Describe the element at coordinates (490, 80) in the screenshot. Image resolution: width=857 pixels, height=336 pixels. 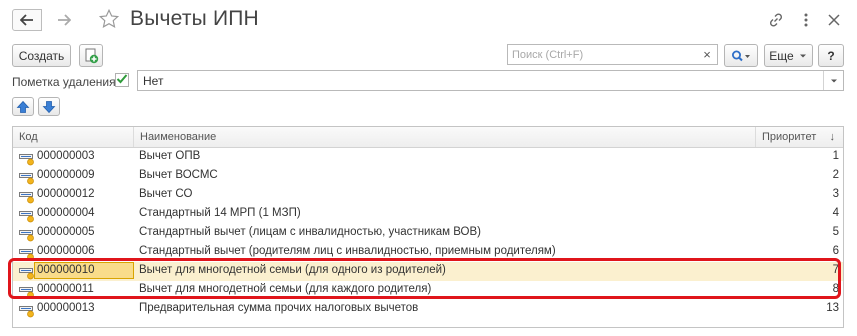
I see `deletion-mark-select: Нет` at that location.